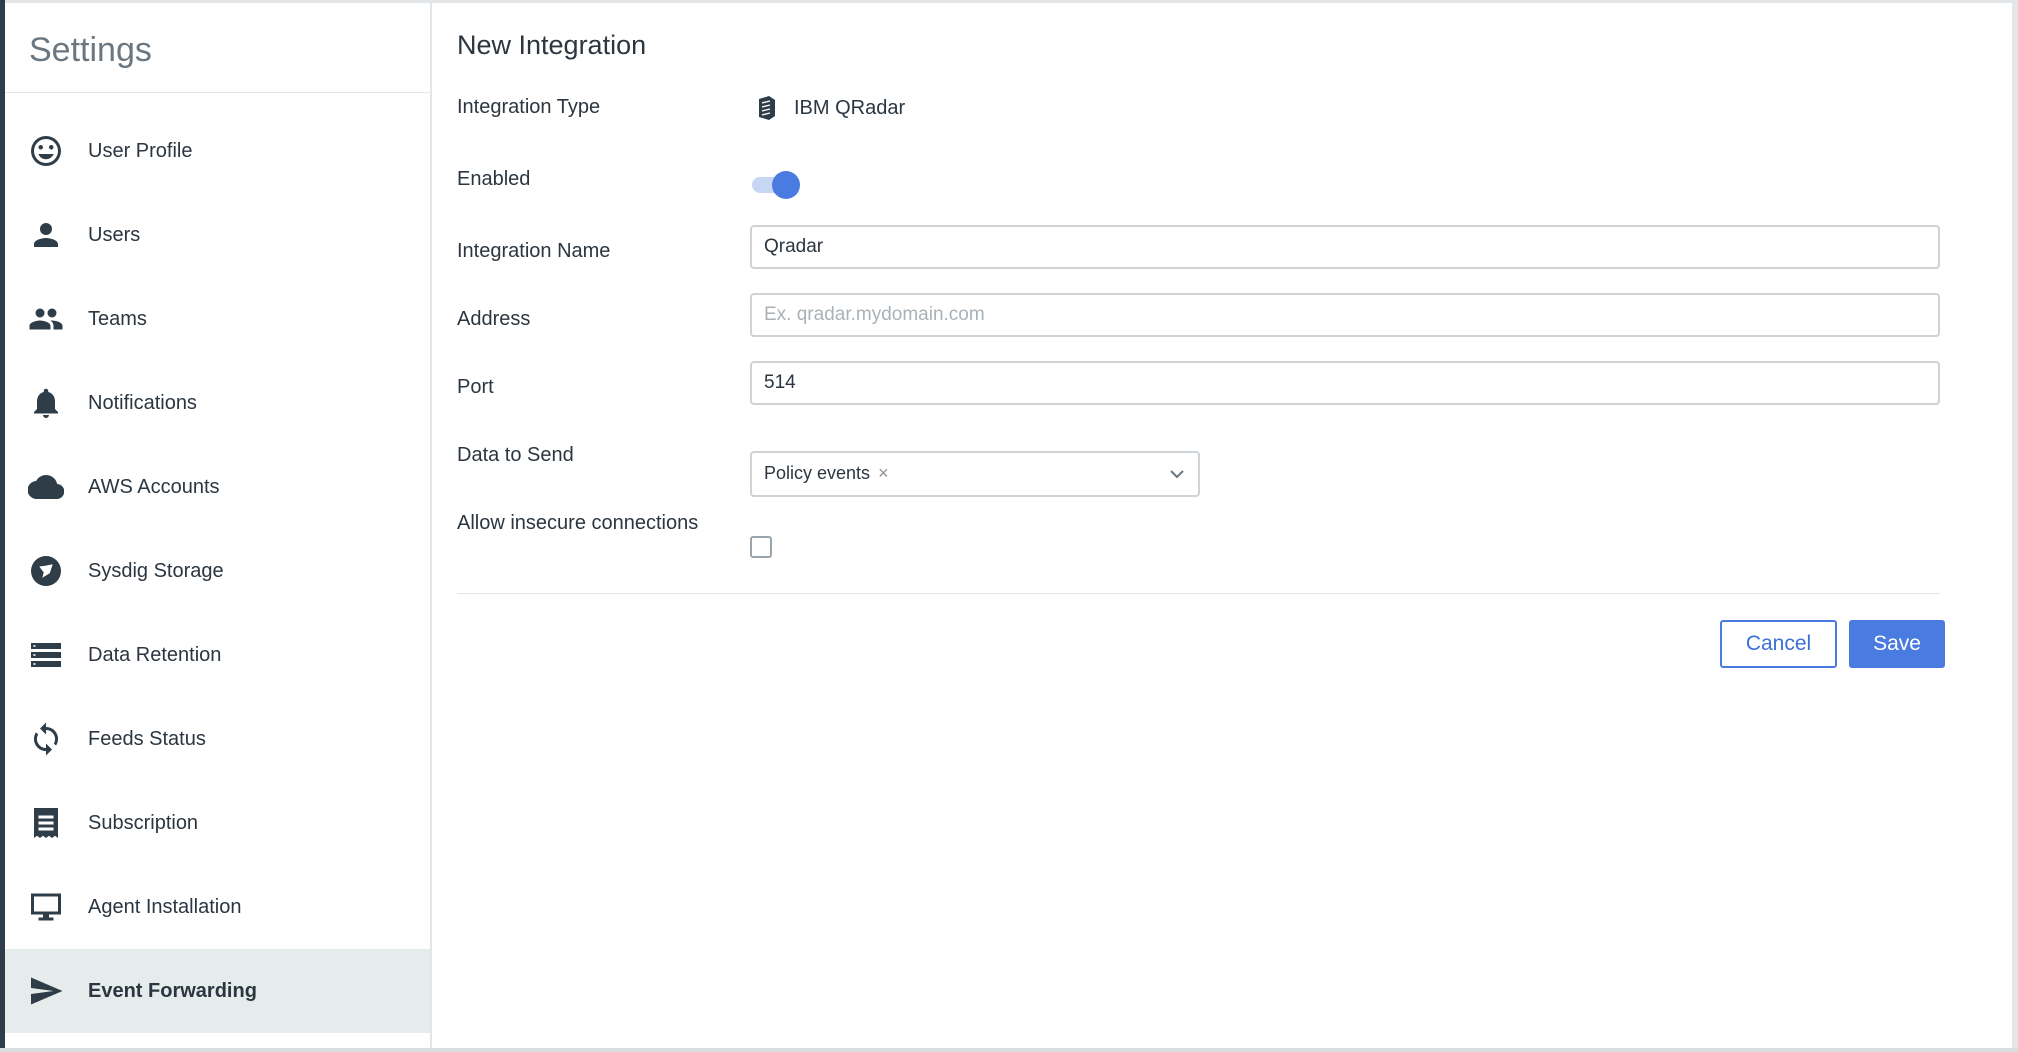  What do you see at coordinates (850, 107) in the screenshot?
I see `integration-type-text: IBM QRadar` at bounding box center [850, 107].